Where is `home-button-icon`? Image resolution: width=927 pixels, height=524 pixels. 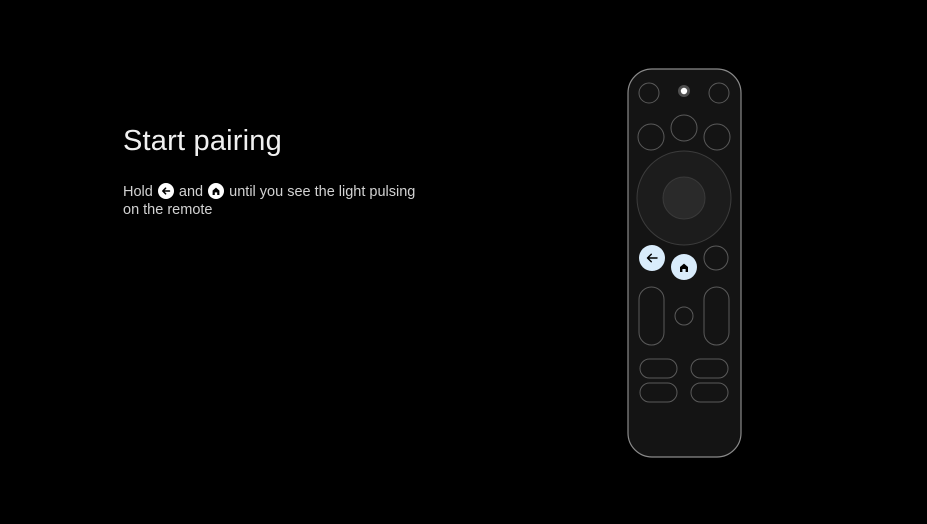
home-button-icon is located at coordinates (216, 191).